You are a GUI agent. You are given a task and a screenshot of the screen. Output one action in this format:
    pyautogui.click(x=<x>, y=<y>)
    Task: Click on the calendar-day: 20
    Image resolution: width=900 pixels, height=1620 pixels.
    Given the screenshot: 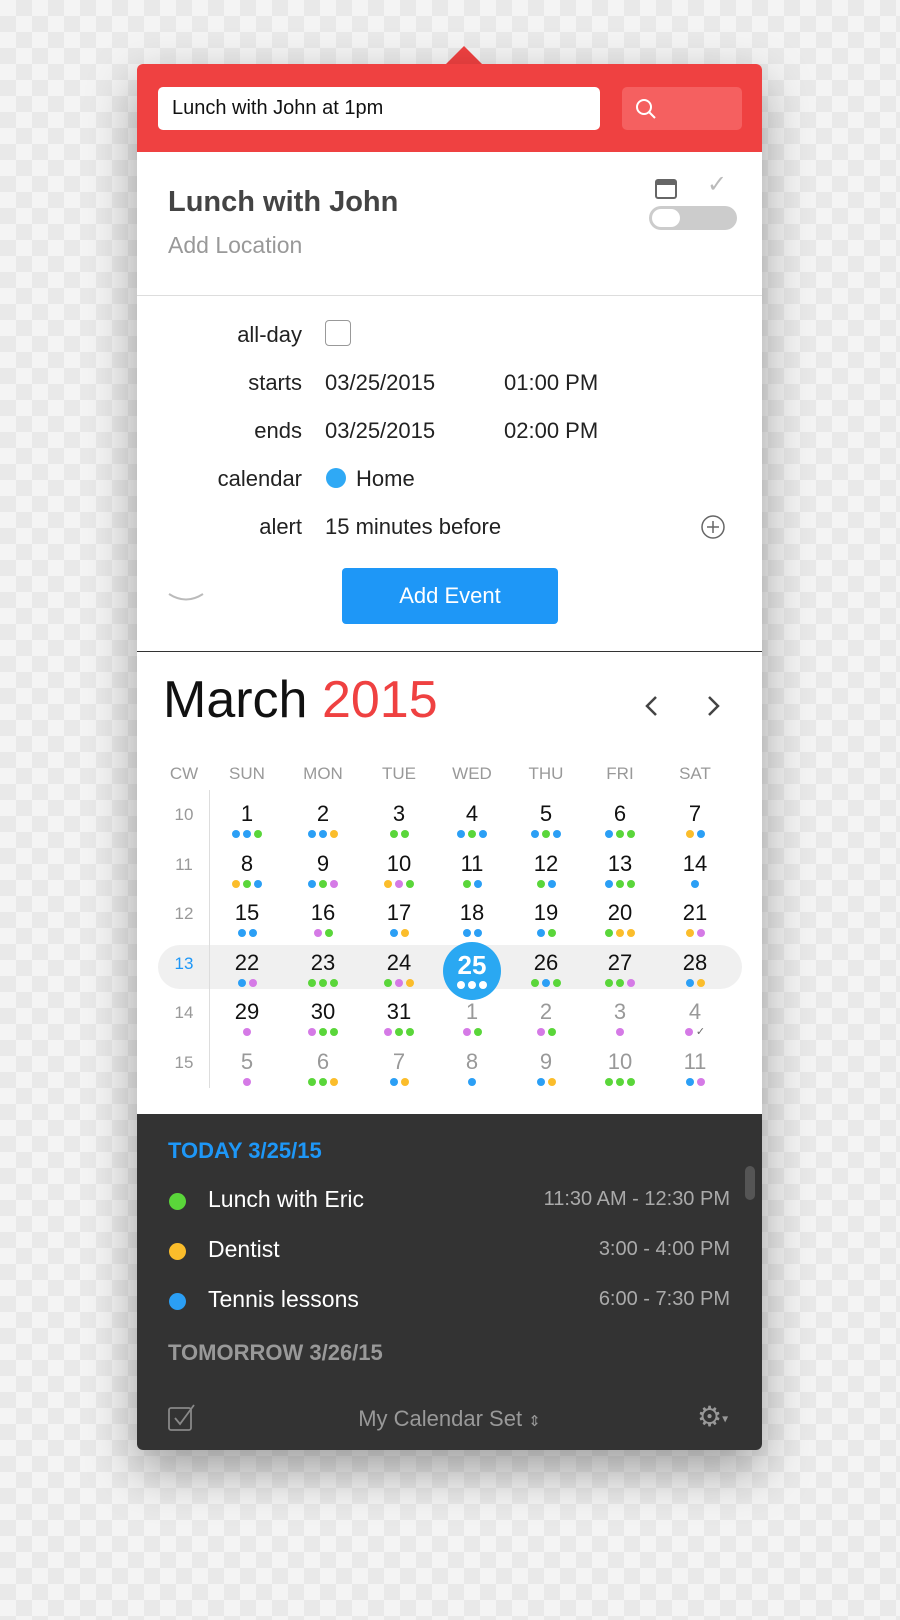 What is the action you would take?
    pyautogui.click(x=620, y=918)
    